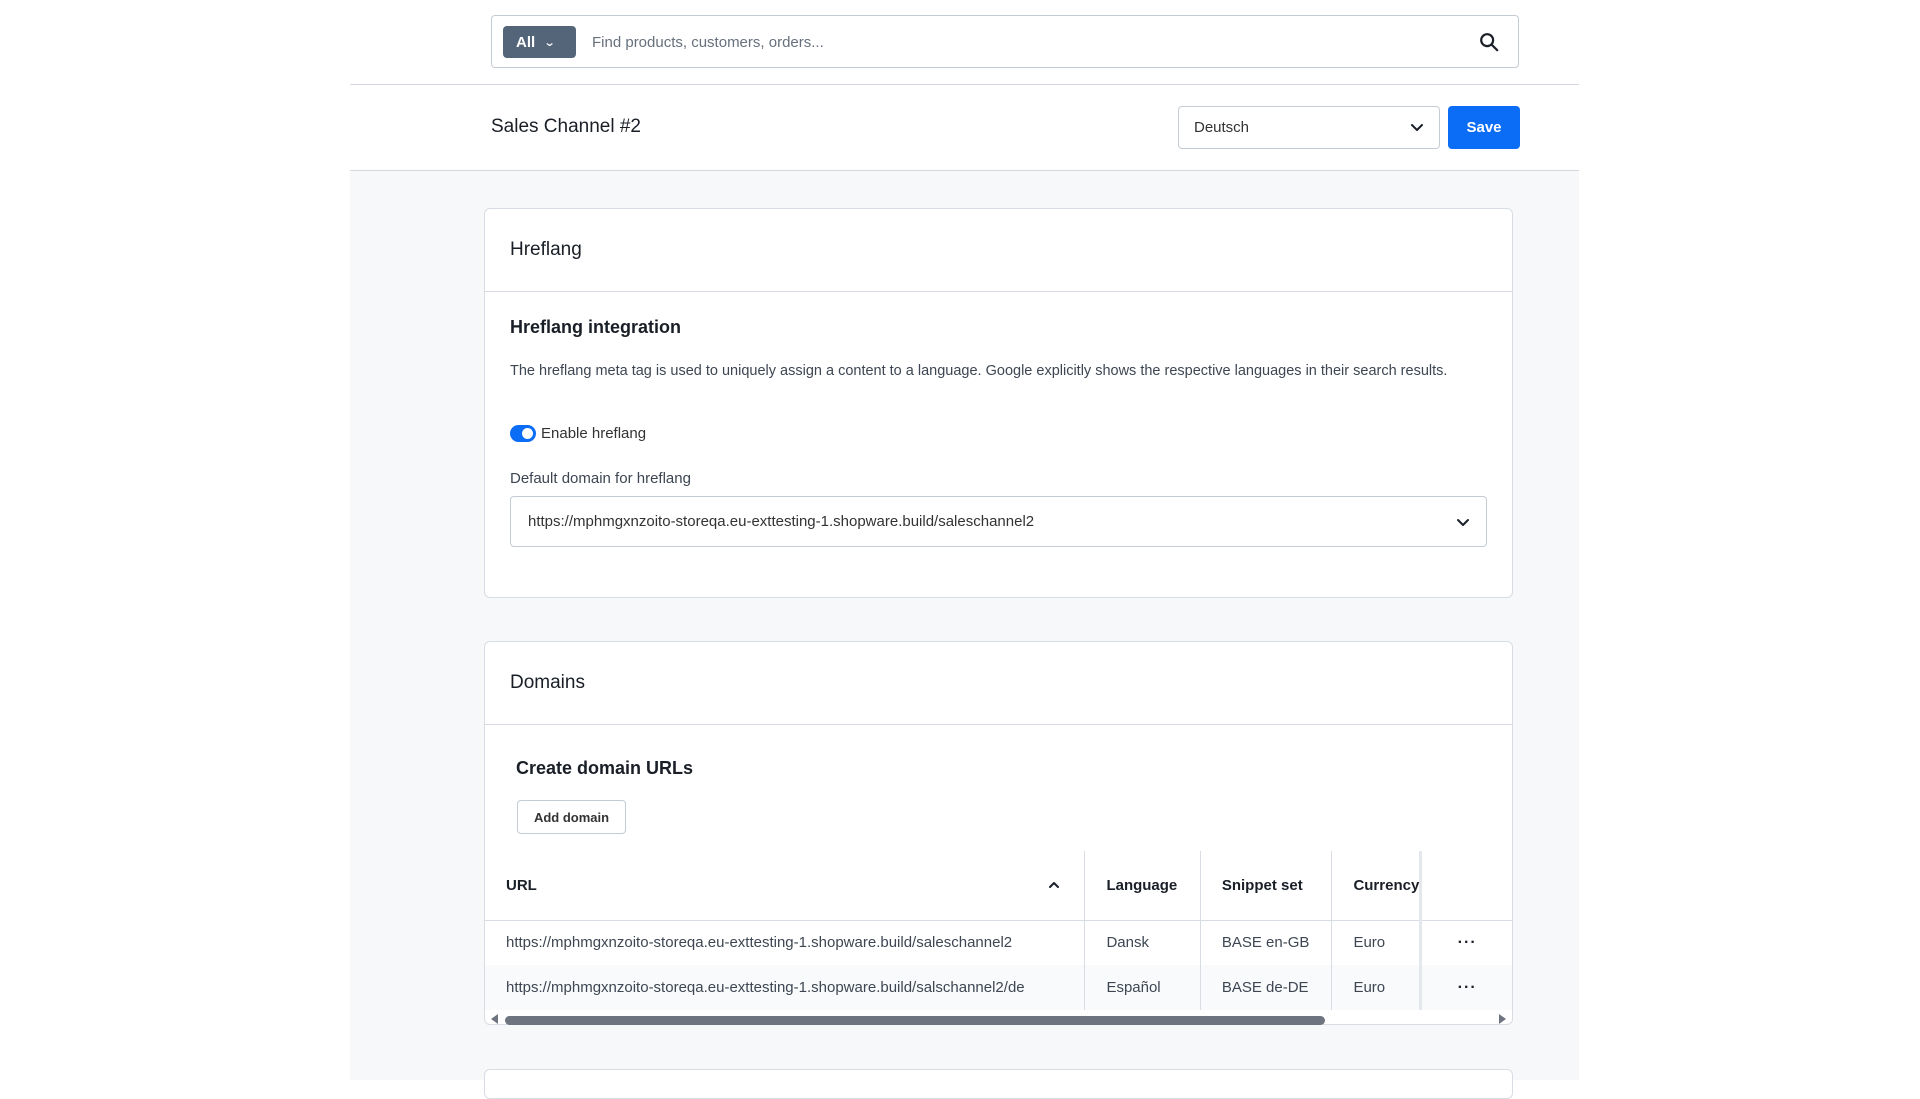 The width and height of the screenshot is (1920, 1099). I want to click on column-label: URL, so click(521, 885).